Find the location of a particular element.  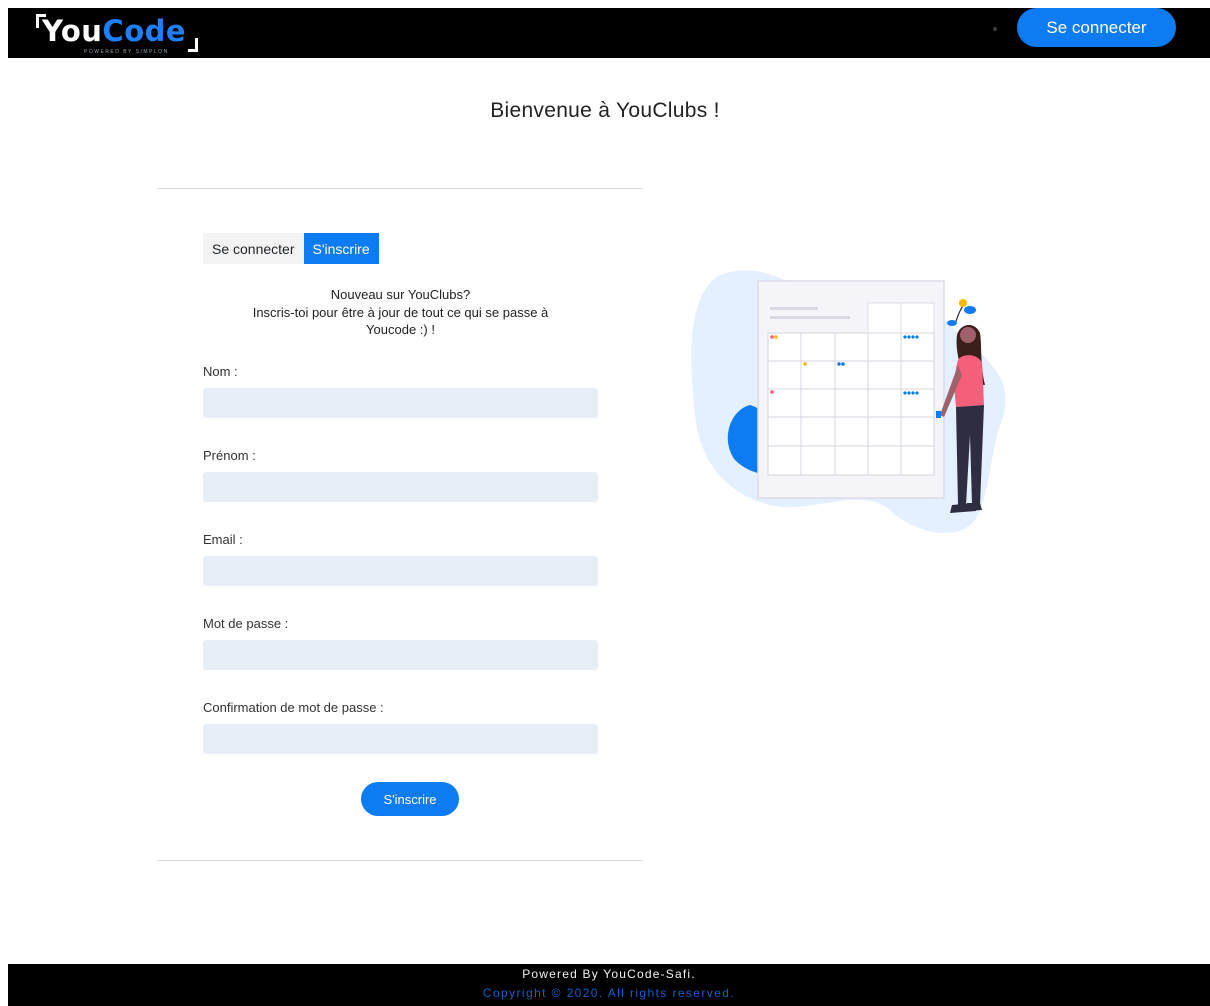

password-confirm-input is located at coordinates (400, 739).